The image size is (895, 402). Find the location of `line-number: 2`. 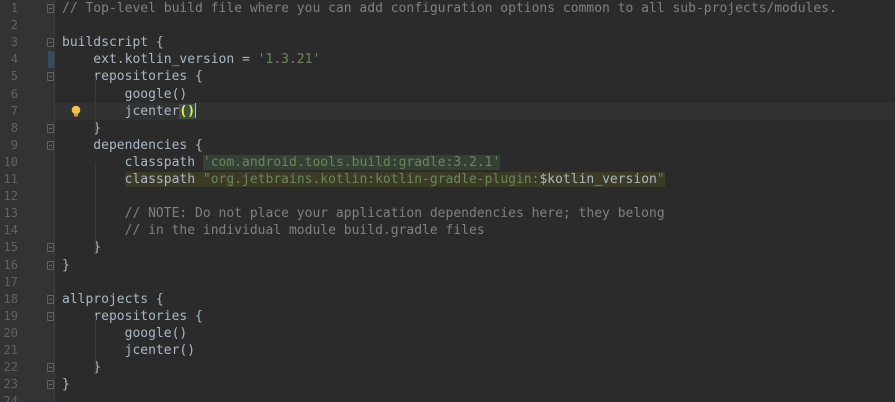

line-number: 2 is located at coordinates (14, 25).